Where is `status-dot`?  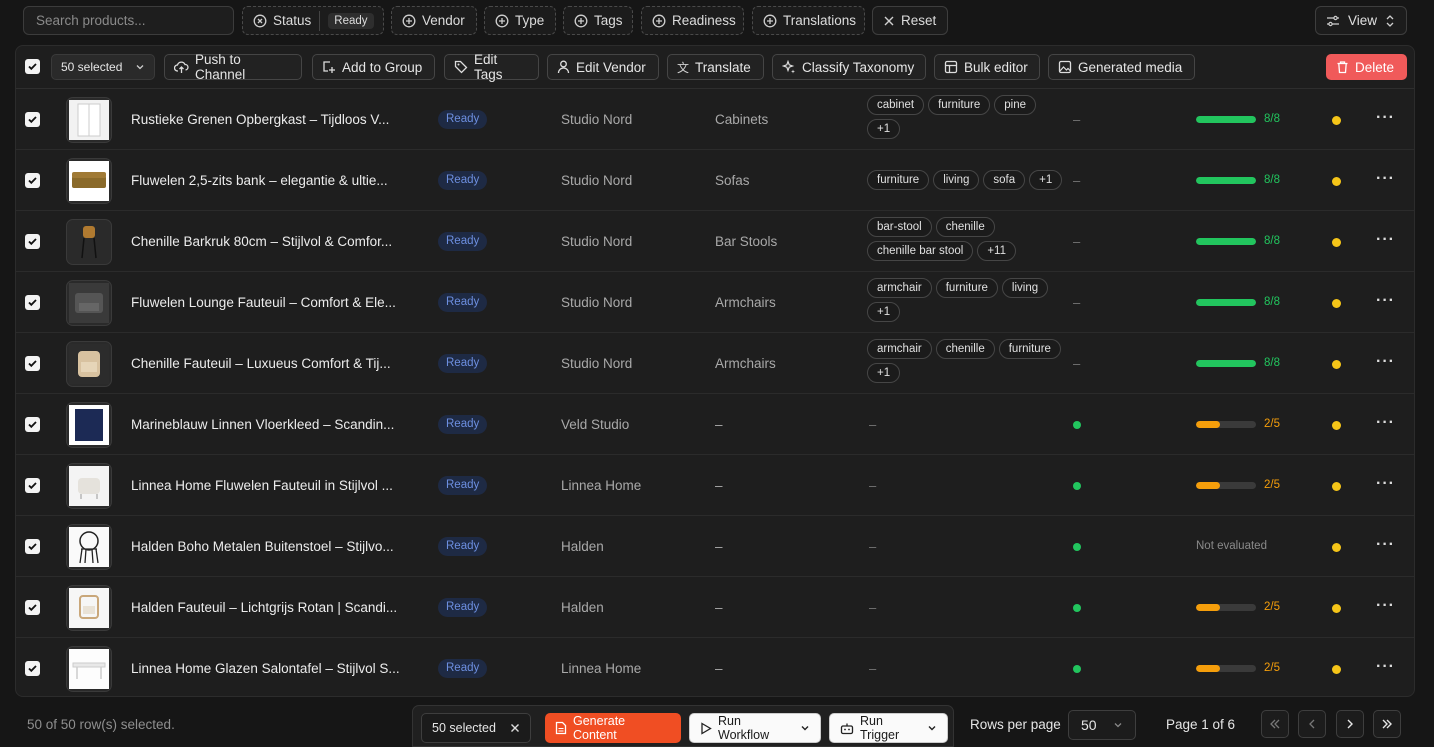
status-dot is located at coordinates (1336, 608).